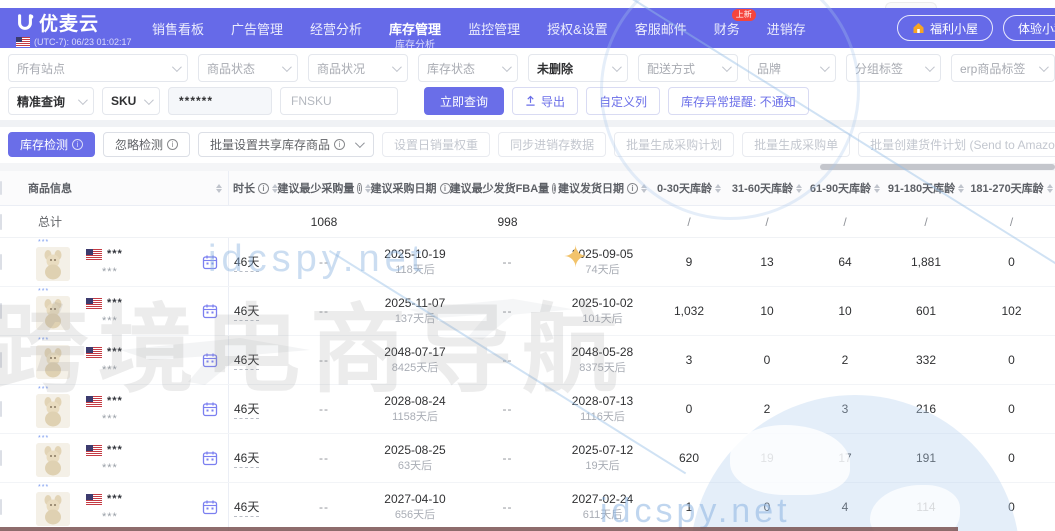 The height and width of the screenshot is (531, 1055). Describe the element at coordinates (131, 101) in the screenshot. I see `sku-type-select: SKU` at that location.